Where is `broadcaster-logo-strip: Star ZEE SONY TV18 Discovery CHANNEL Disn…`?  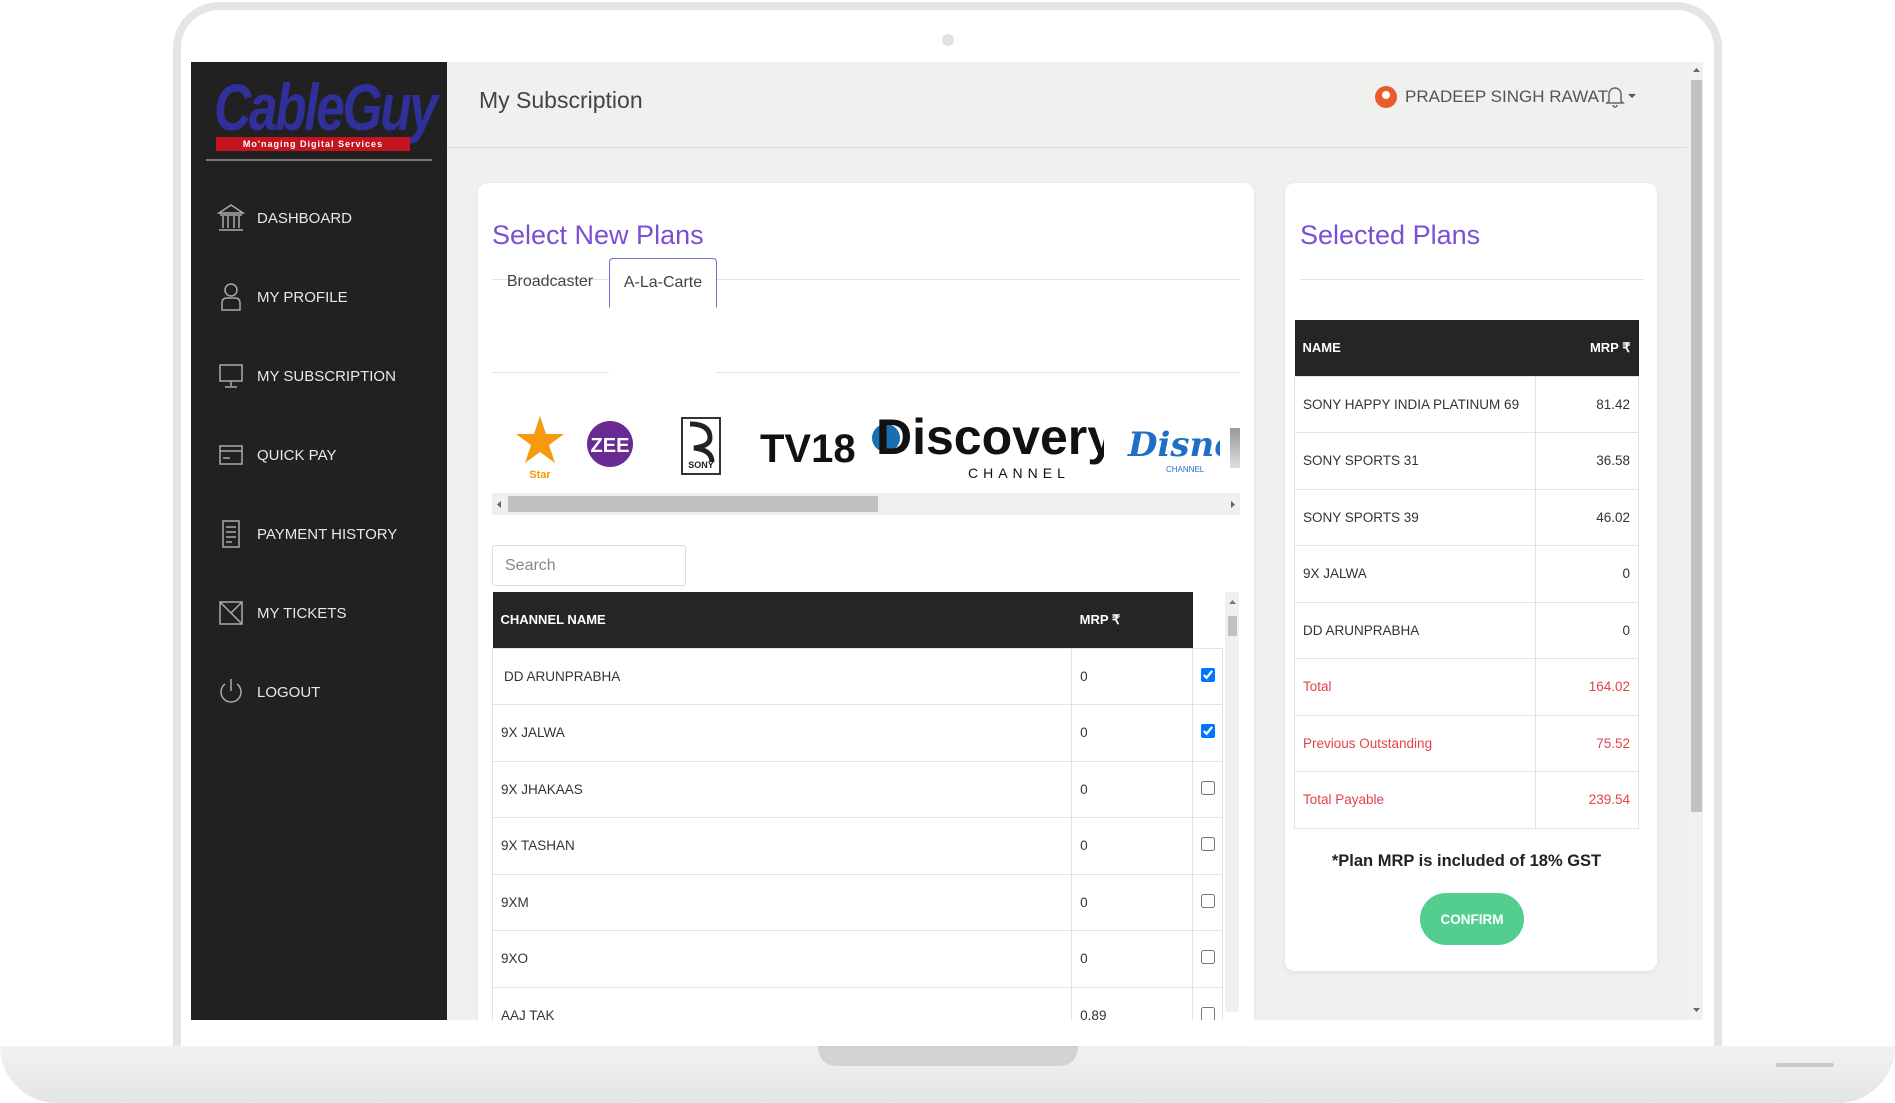
broadcaster-logo-strip: Star ZEE SONY TV18 Discovery CHANNEL Disn… is located at coordinates (853, 444).